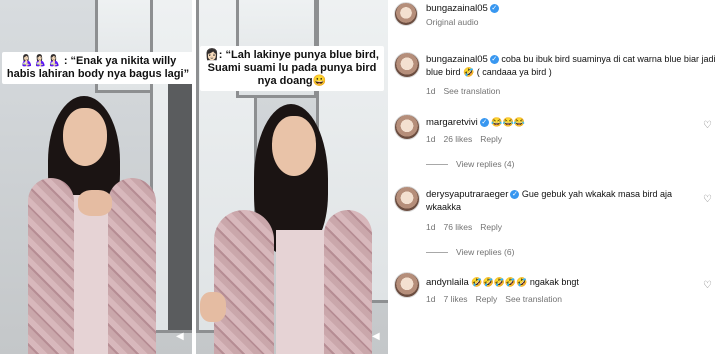  I want to click on comment-body: 😂😂😂, so click(508, 122).